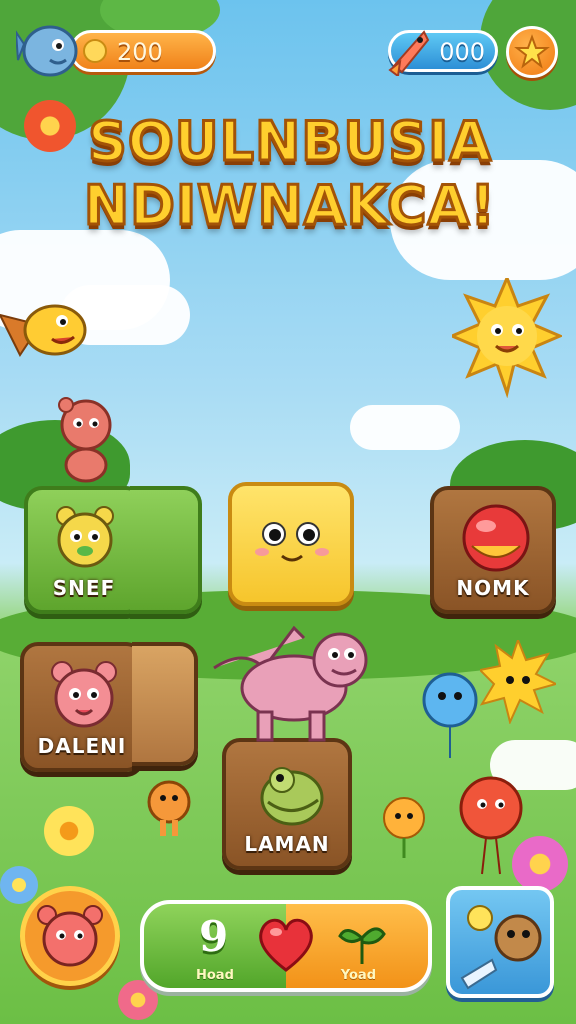  What do you see at coordinates (84, 694) in the screenshot?
I see `pink-bear-face-icon` at bounding box center [84, 694].